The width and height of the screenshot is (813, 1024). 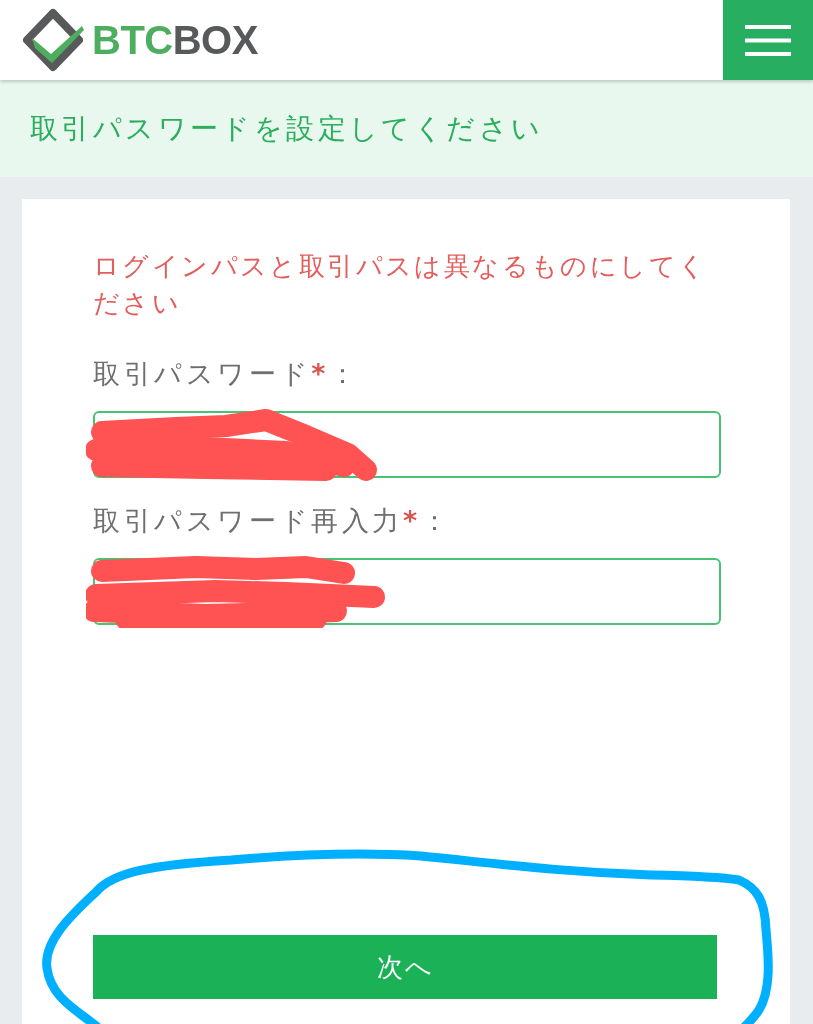 I want to click on menu-icon, so click(x=768, y=40).